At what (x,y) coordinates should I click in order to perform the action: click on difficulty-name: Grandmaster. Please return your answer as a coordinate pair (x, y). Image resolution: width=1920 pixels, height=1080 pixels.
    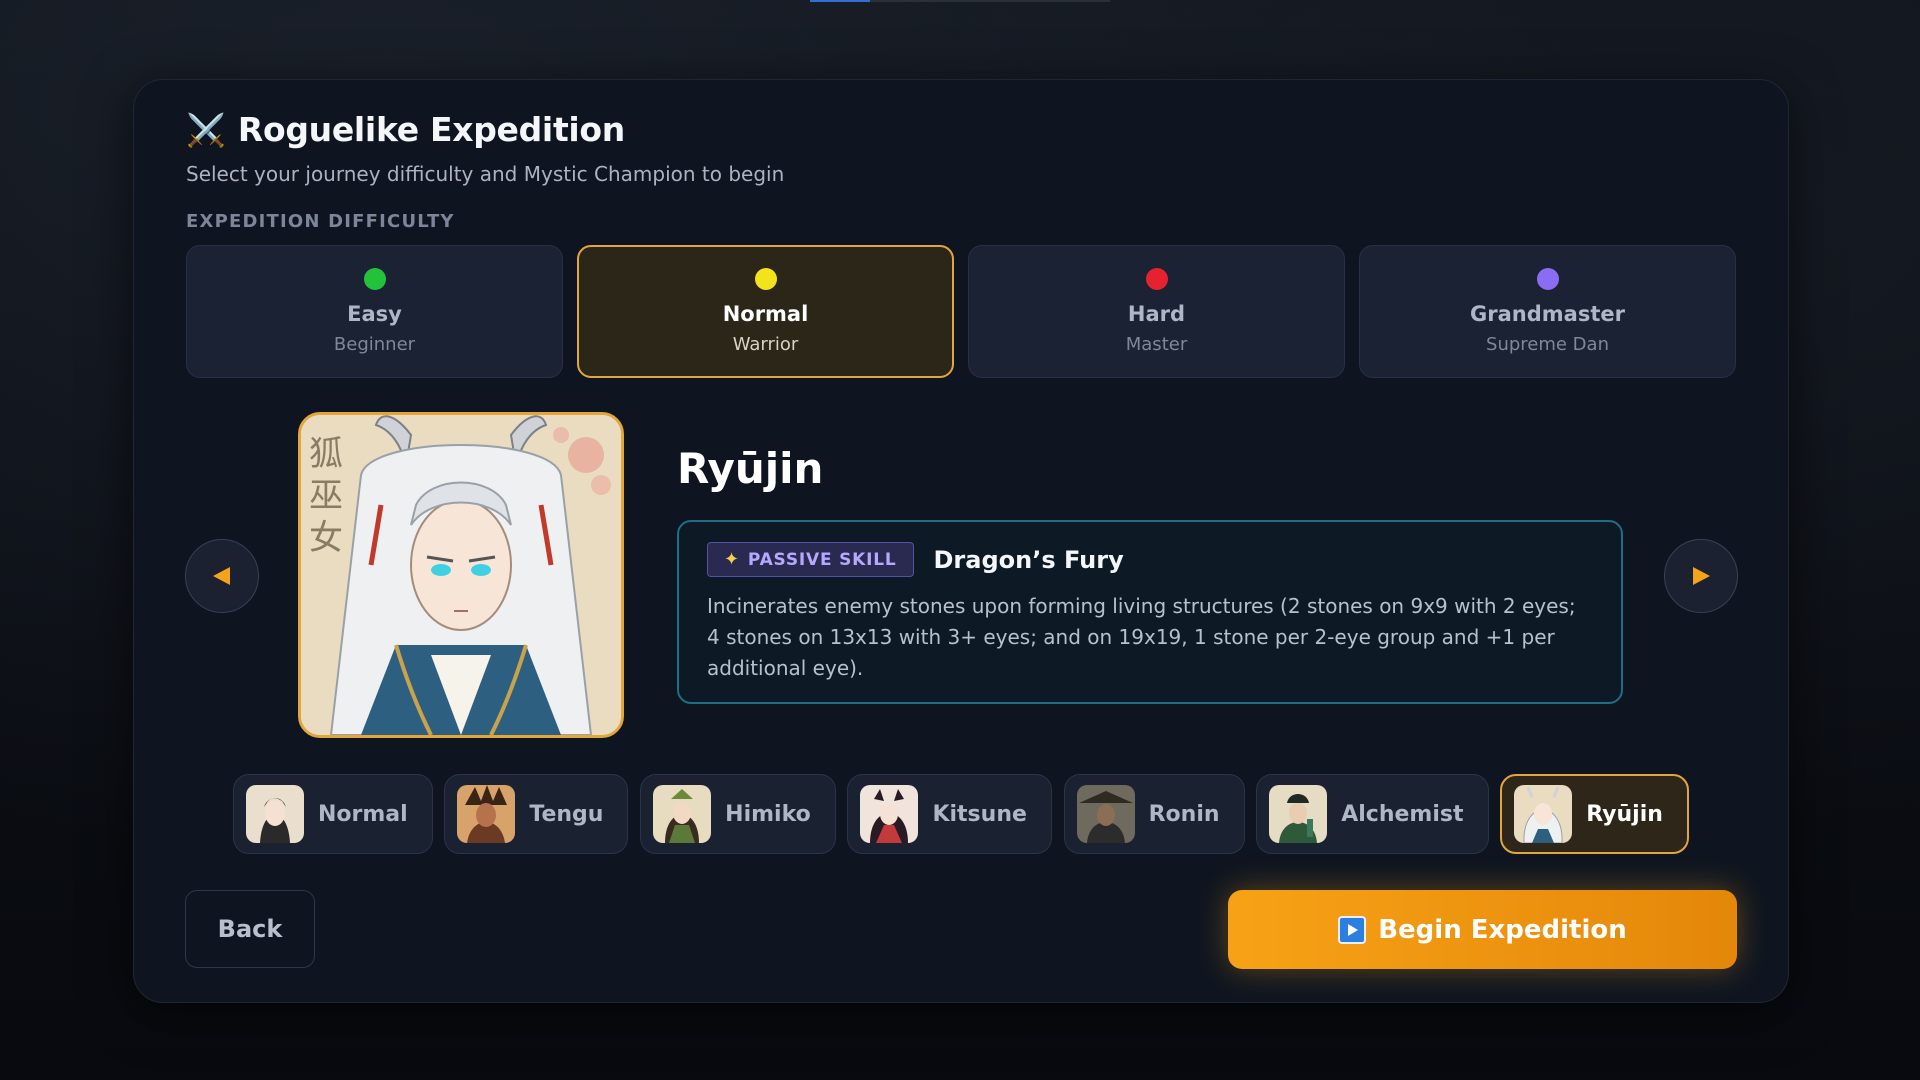
    Looking at the image, I should click on (1547, 314).